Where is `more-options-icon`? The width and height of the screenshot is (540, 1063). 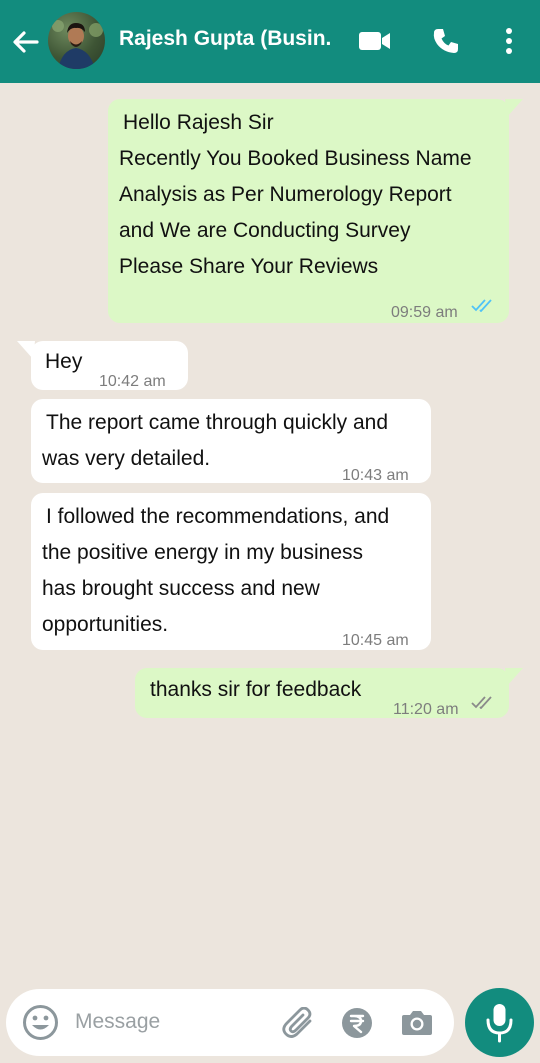
more-options-icon is located at coordinates (509, 41).